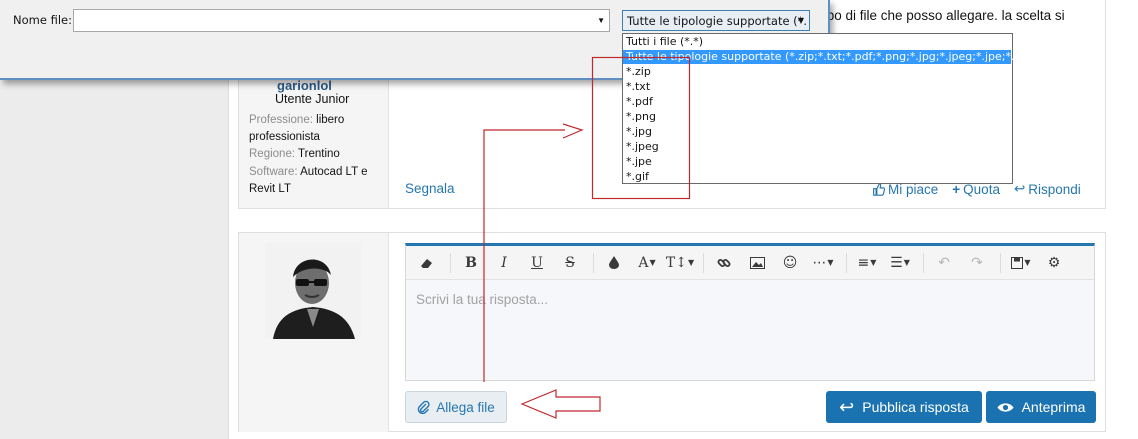 This screenshot has height=439, width=1138. I want to click on avatar-photo-icon, so click(313, 291).